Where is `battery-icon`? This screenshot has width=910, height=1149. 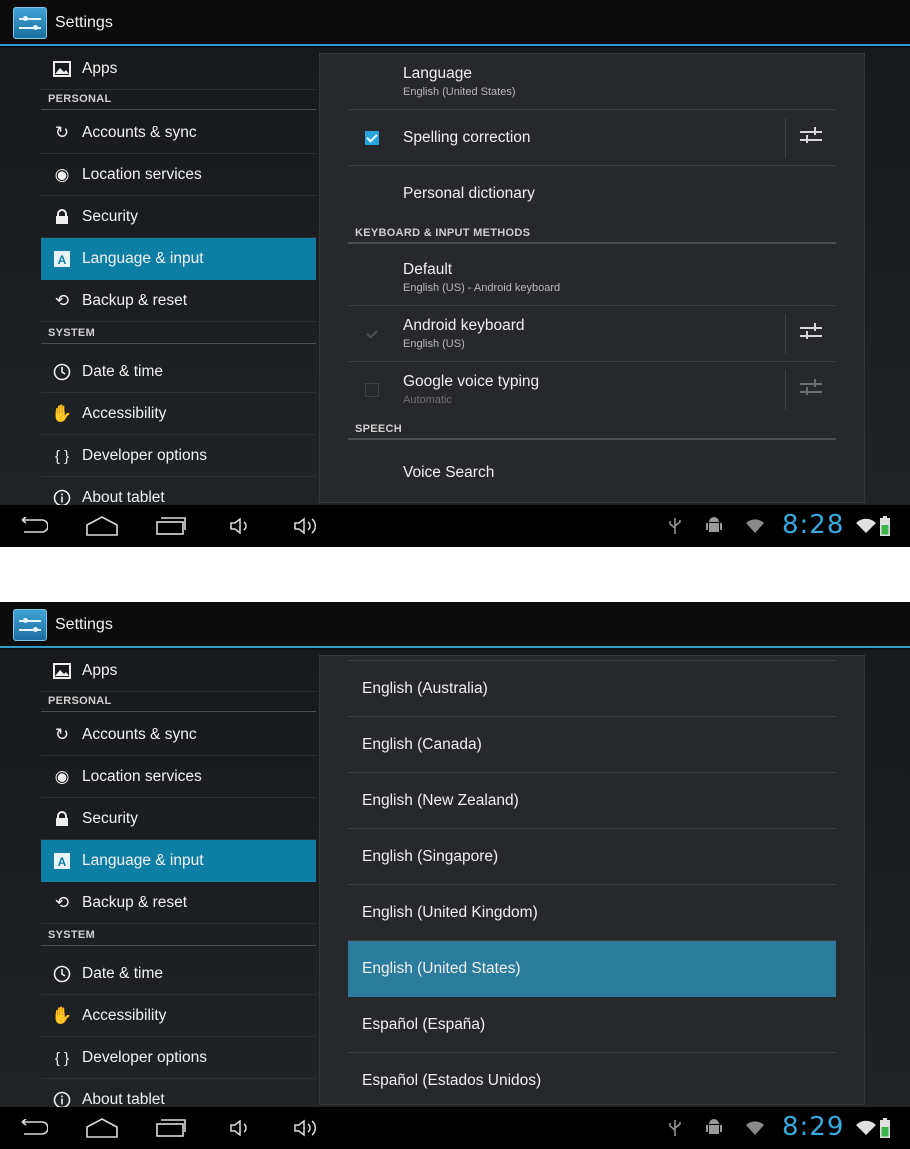
battery-icon is located at coordinates (885, 1128).